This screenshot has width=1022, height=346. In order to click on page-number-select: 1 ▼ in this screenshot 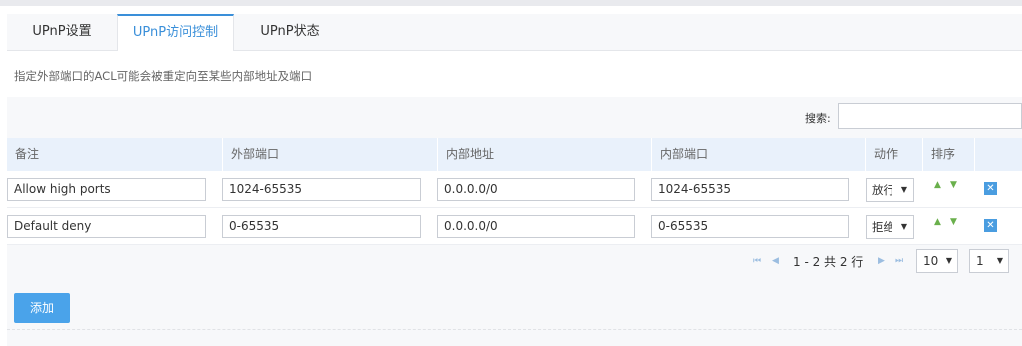, I will do `click(989, 261)`.